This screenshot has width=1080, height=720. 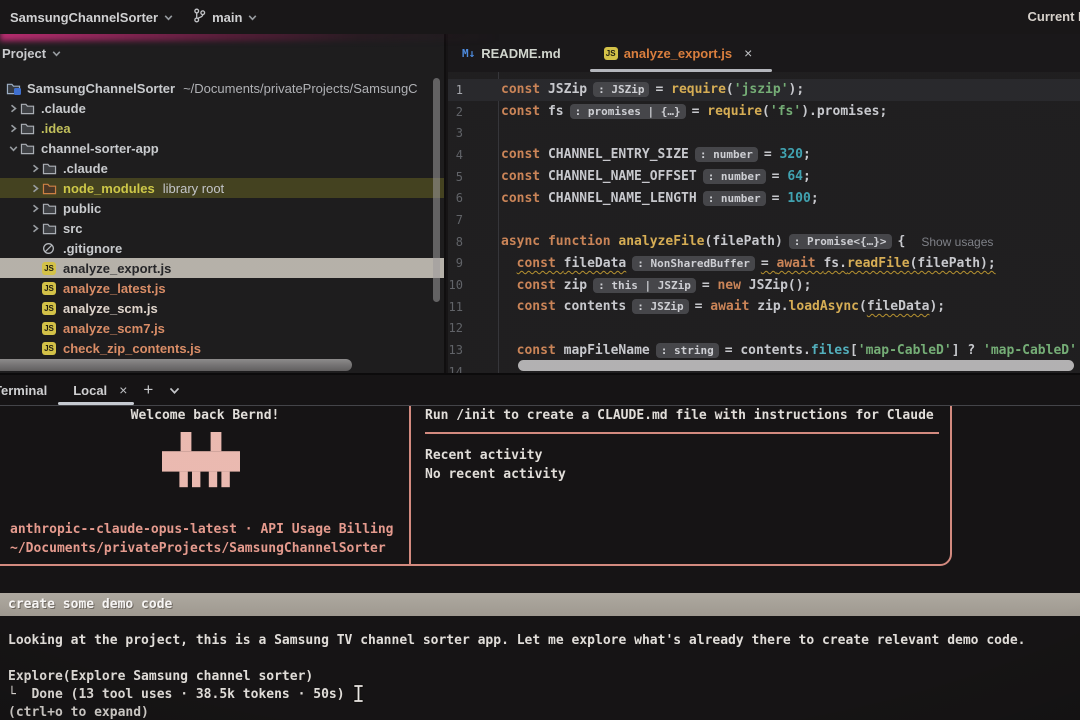 What do you see at coordinates (796, 90) in the screenshot?
I see `code-token: );` at bounding box center [796, 90].